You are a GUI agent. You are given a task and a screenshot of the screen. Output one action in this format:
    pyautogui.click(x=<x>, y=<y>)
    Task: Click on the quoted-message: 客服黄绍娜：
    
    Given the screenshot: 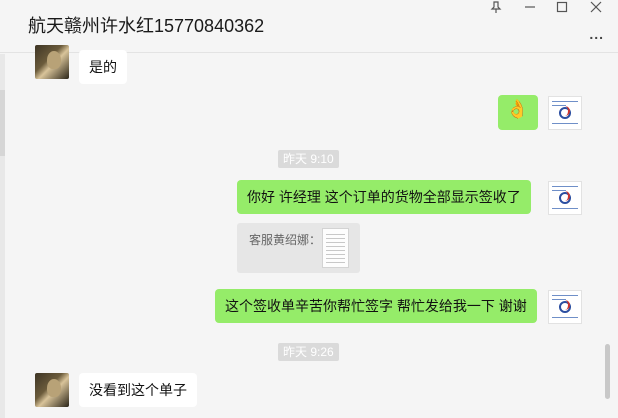 What is the action you would take?
    pyautogui.click(x=298, y=248)
    